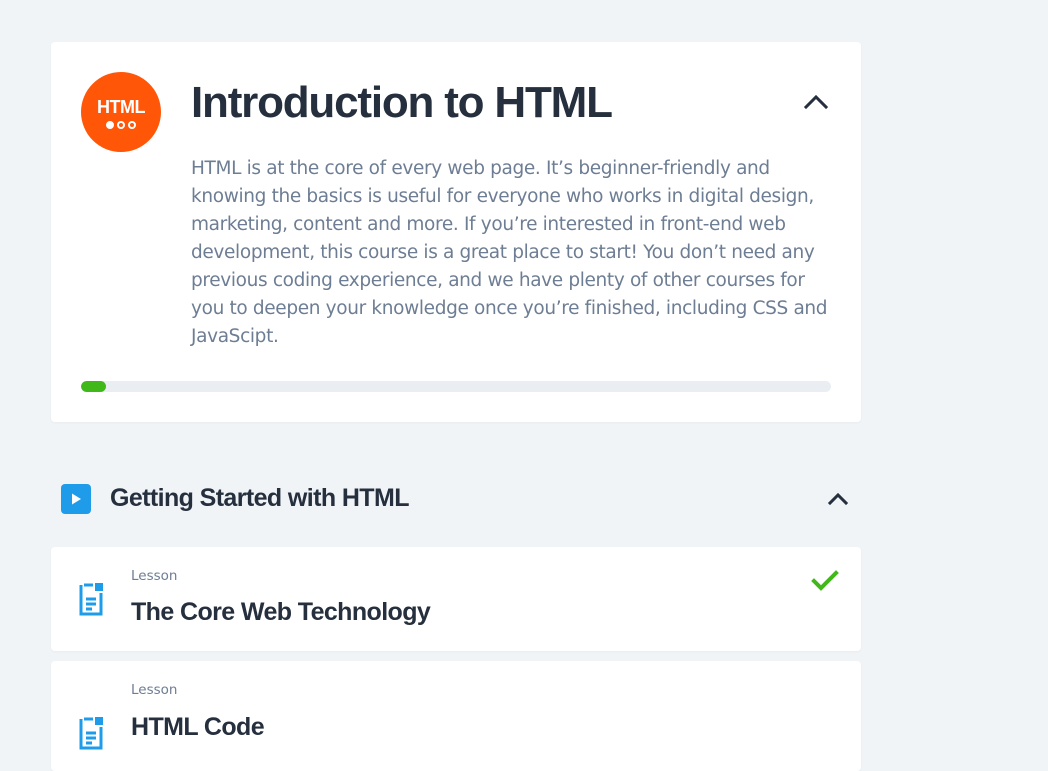 The height and width of the screenshot is (771, 1048). I want to click on lesson-title: HTML Code, so click(198, 727).